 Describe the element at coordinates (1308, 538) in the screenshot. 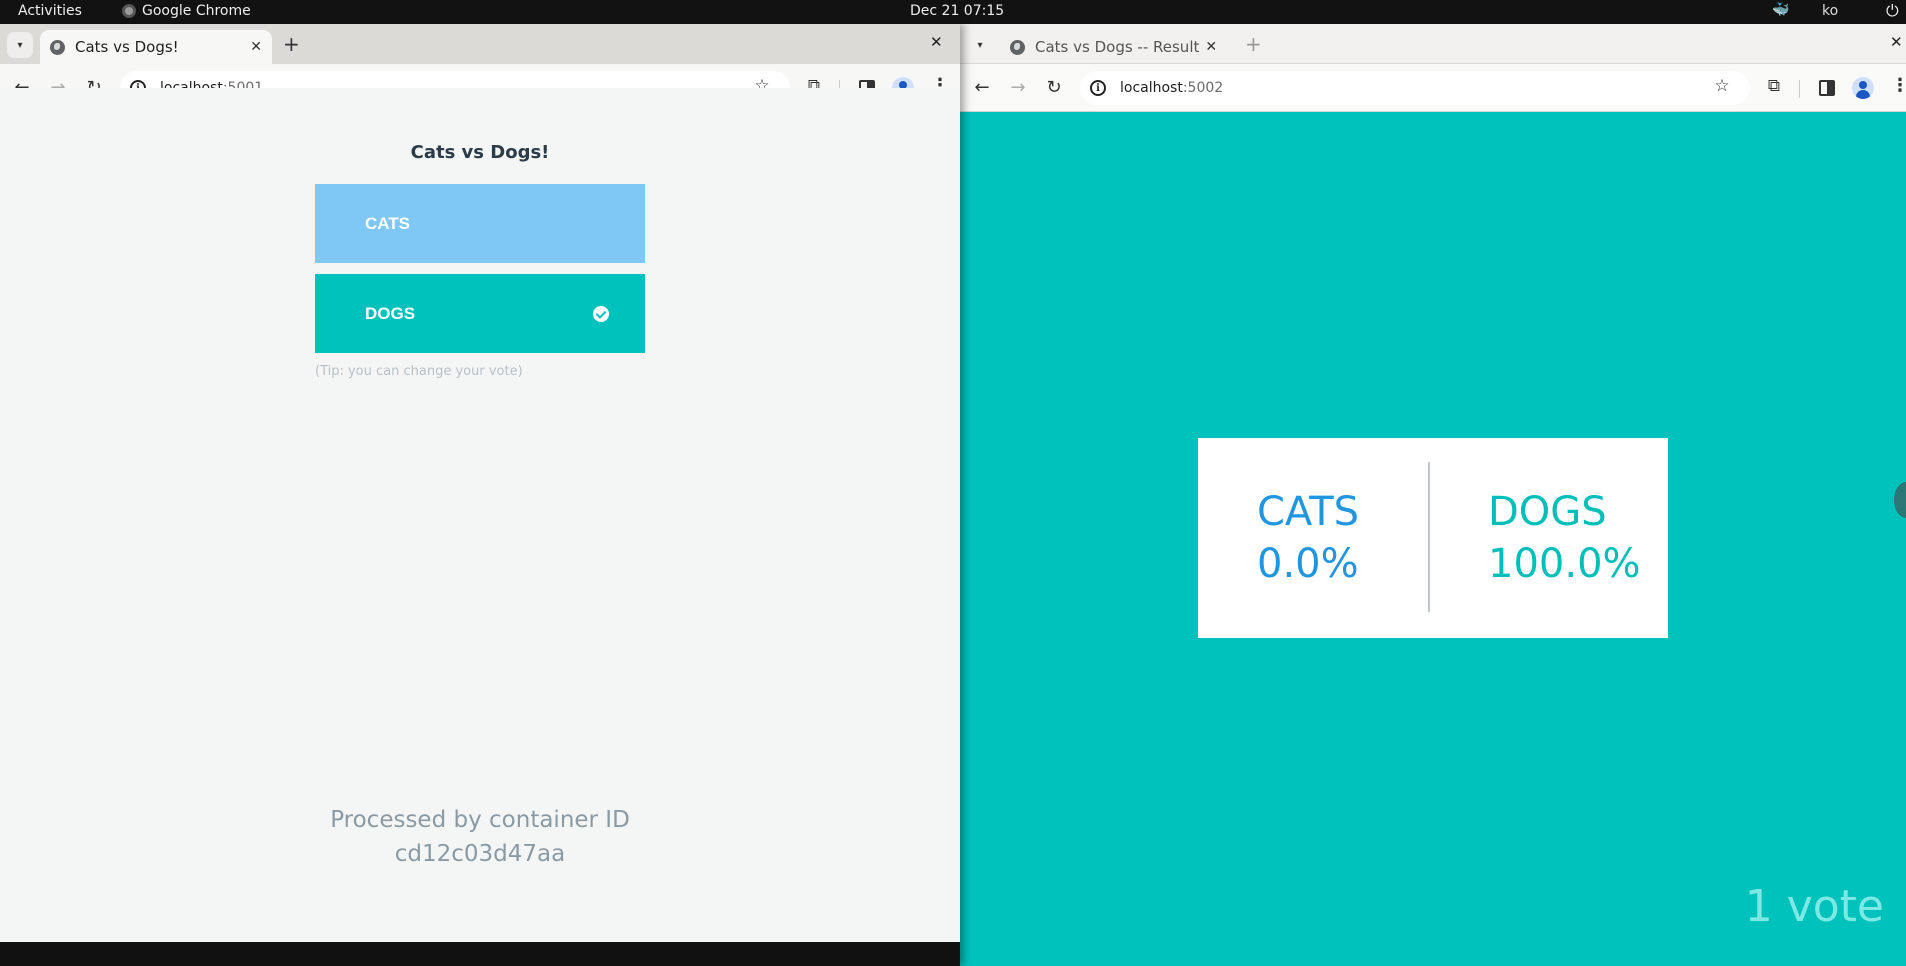

I see `result-cats: CATS 0.0%` at that location.